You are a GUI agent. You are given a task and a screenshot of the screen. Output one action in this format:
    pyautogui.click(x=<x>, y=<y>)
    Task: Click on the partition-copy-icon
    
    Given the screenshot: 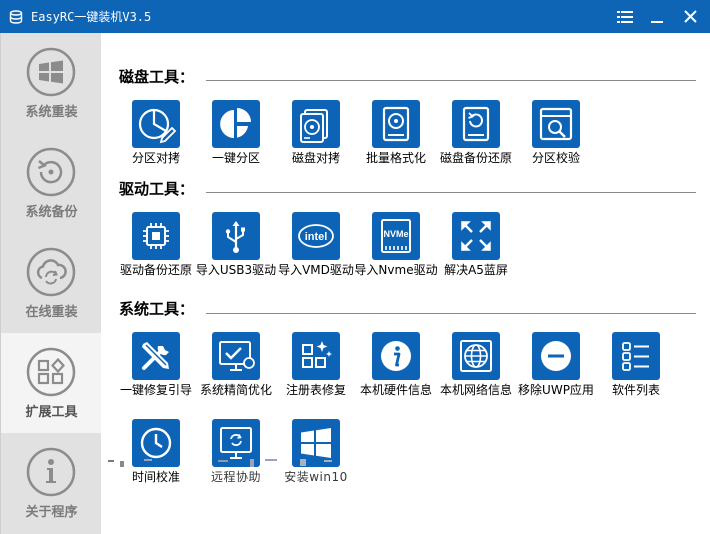 What is the action you would take?
    pyautogui.click(x=156, y=124)
    